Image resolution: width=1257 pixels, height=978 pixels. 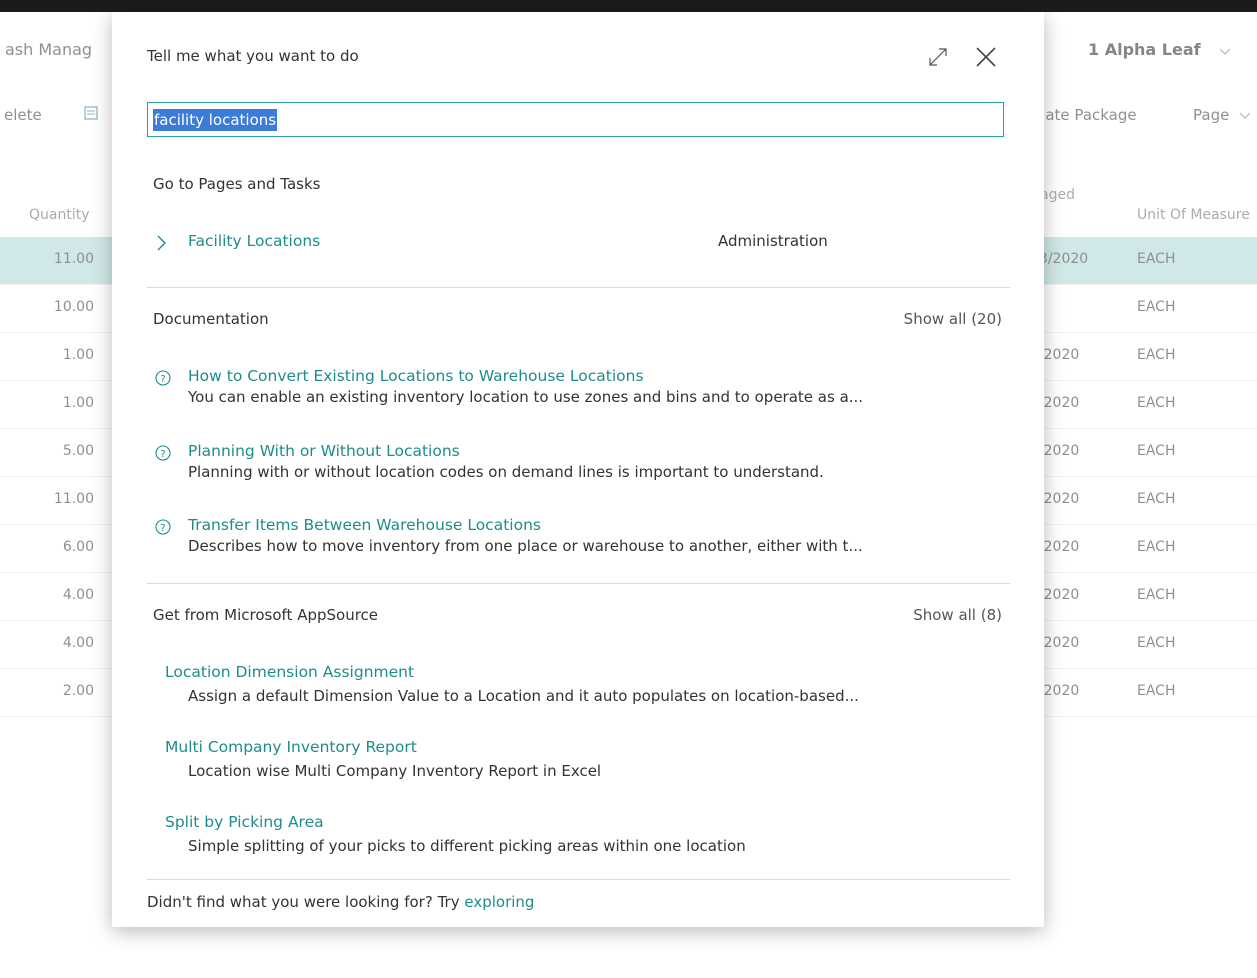 What do you see at coordinates (291, 747) in the screenshot?
I see `appsource-link-2: Multi Company Inventory Report` at bounding box center [291, 747].